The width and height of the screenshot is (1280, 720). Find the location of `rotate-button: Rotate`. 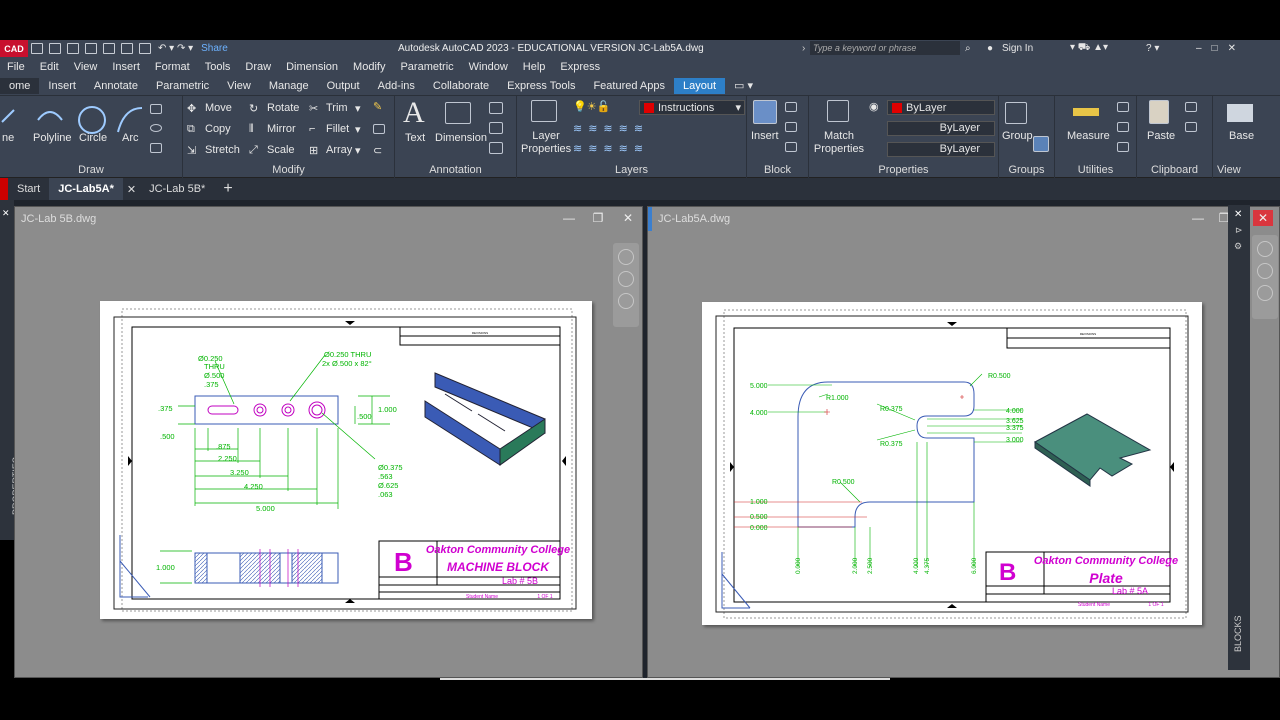

rotate-button: Rotate is located at coordinates (283, 108).